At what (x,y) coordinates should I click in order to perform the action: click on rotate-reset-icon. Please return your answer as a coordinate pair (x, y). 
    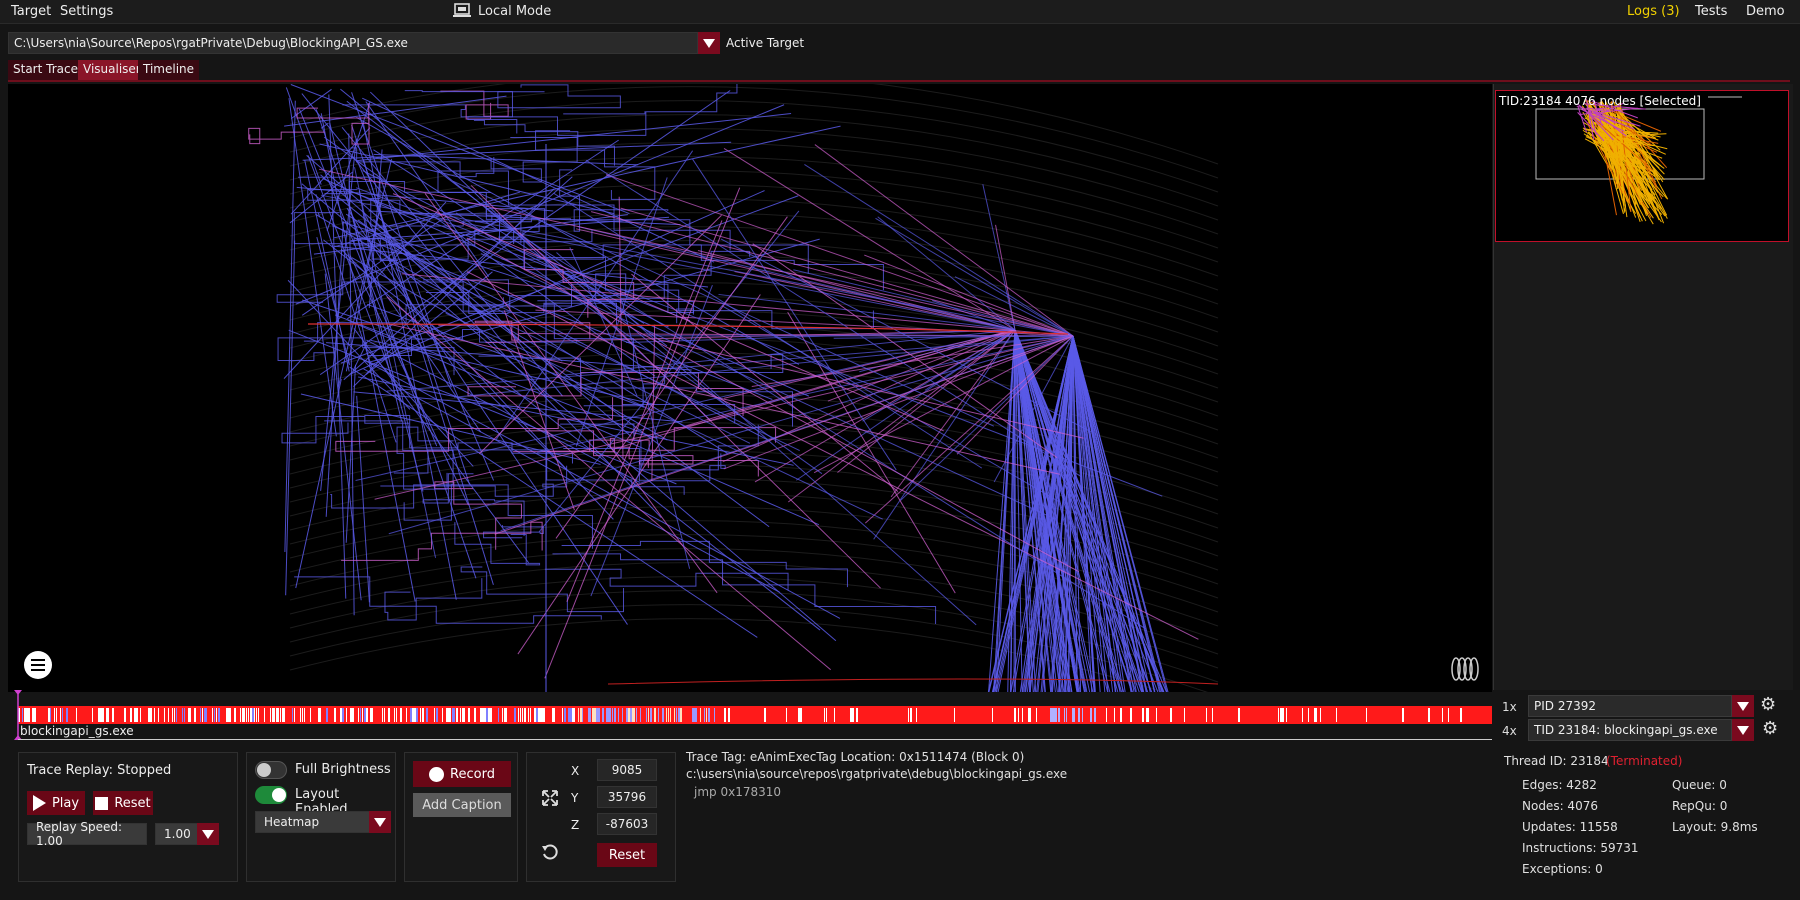
    Looking at the image, I should click on (550, 852).